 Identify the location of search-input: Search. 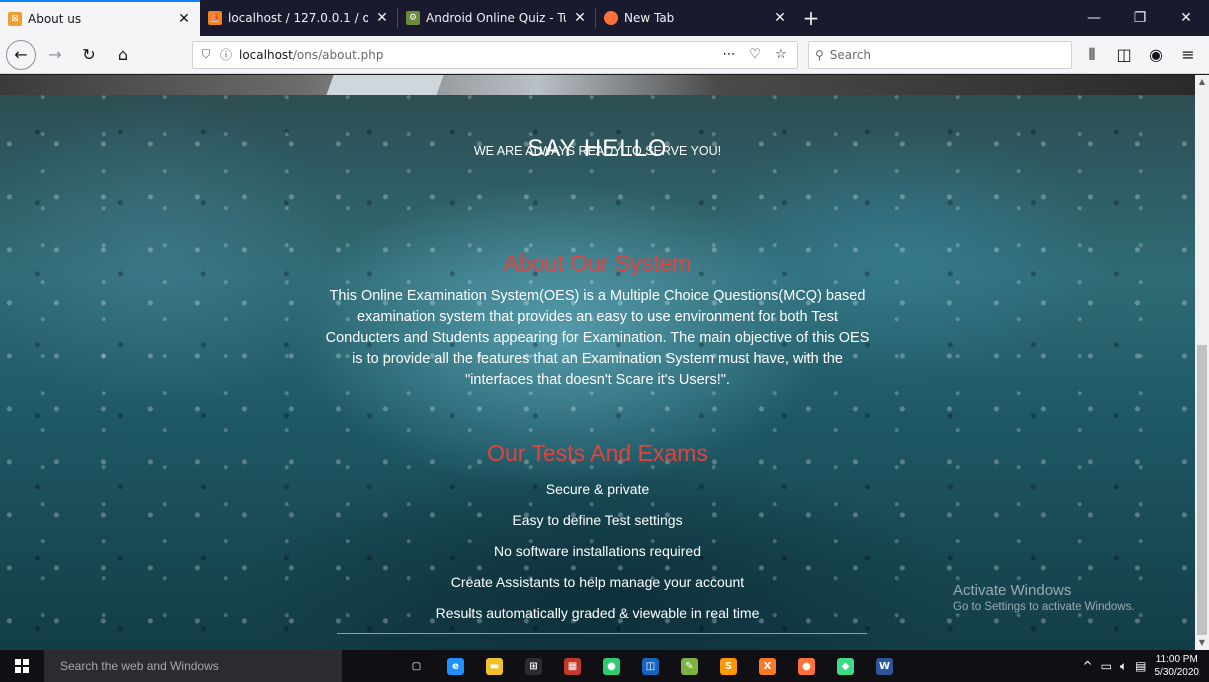
(850, 55).